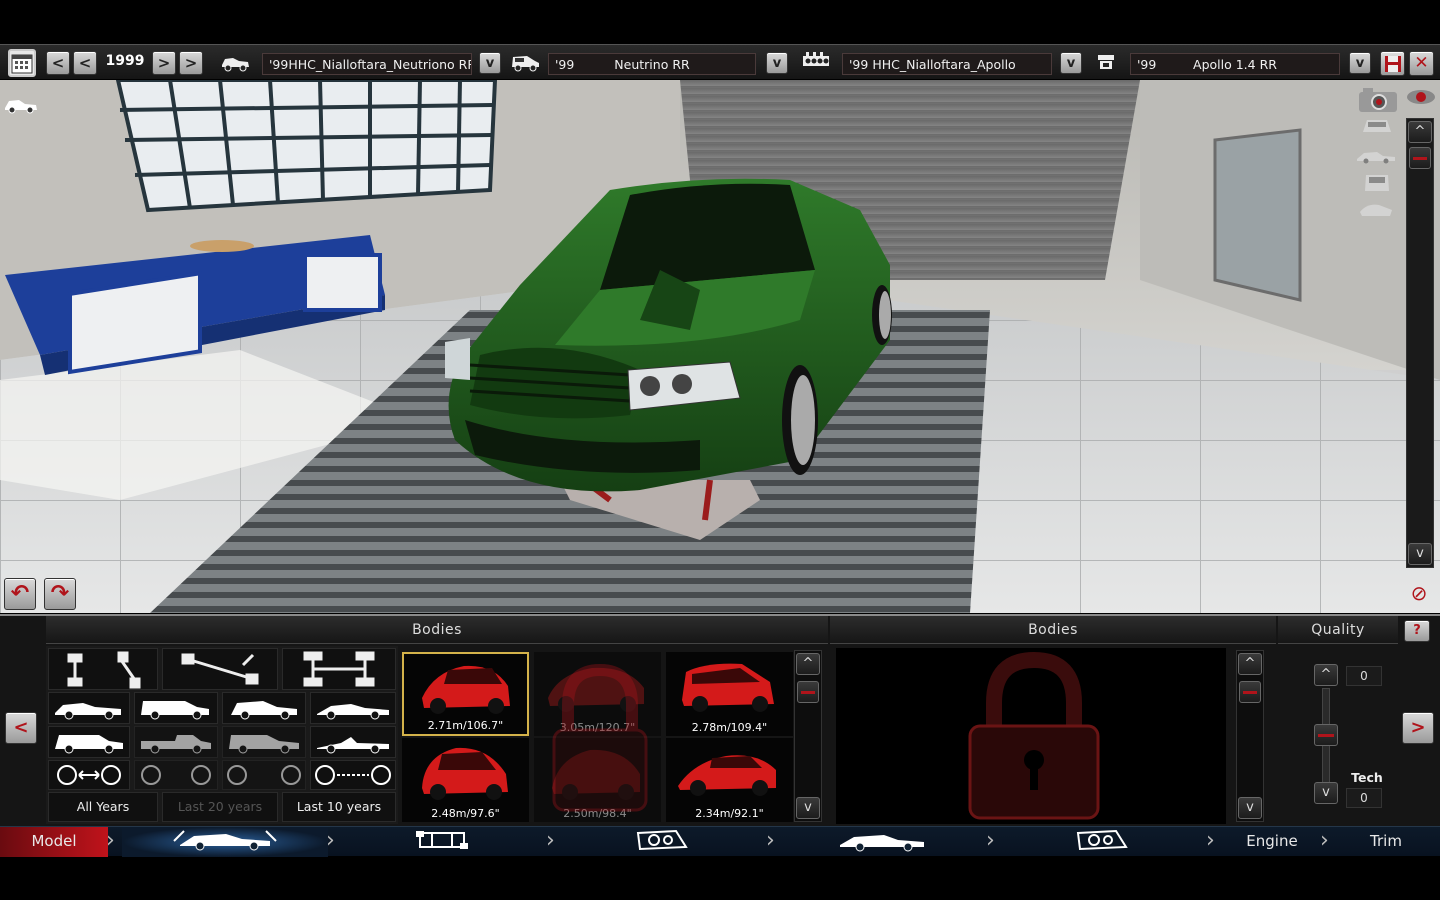 This screenshot has width=1440, height=900. I want to click on body-thumbnail-3-label: 2.78m/109.4", so click(729, 727).